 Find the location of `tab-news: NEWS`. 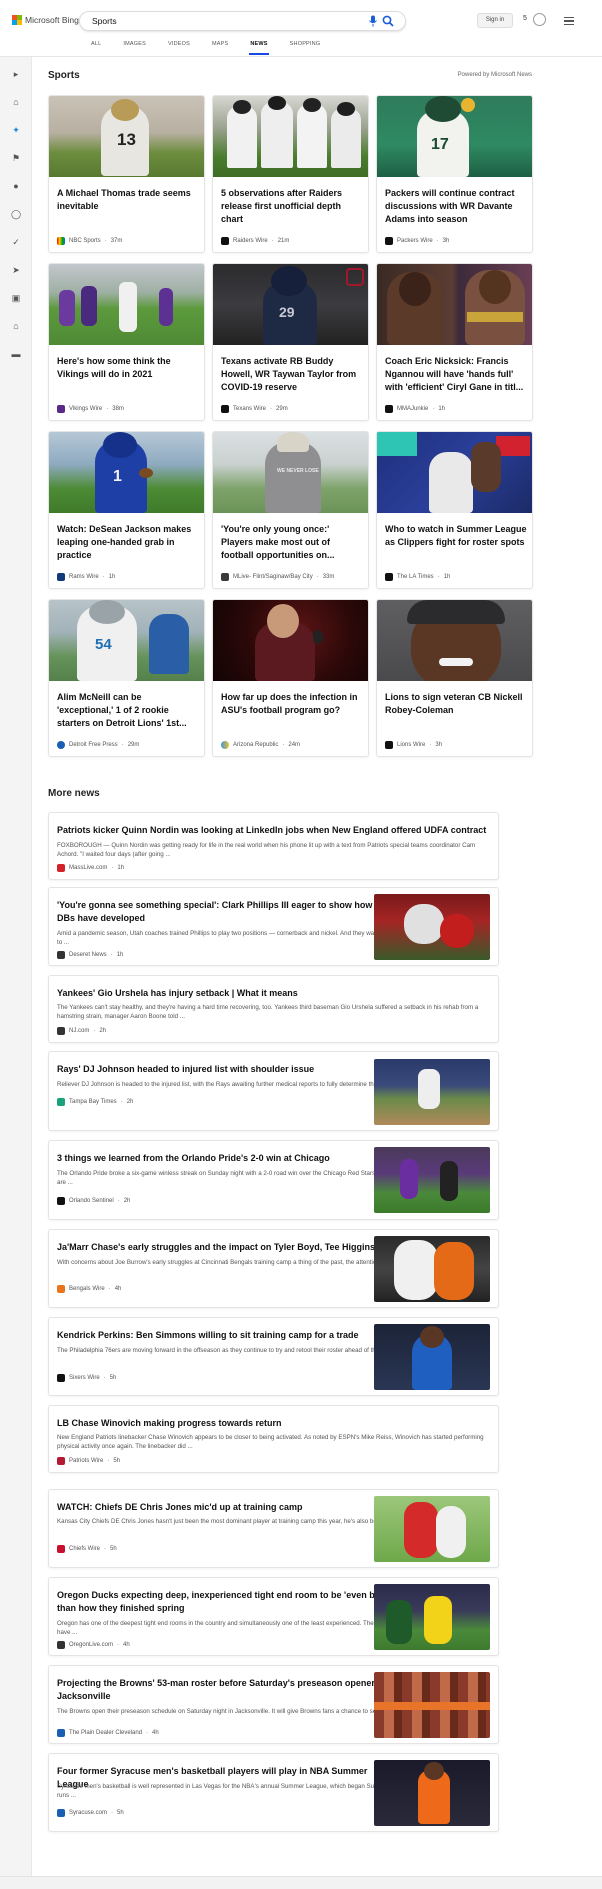

tab-news: NEWS is located at coordinates (259, 48).